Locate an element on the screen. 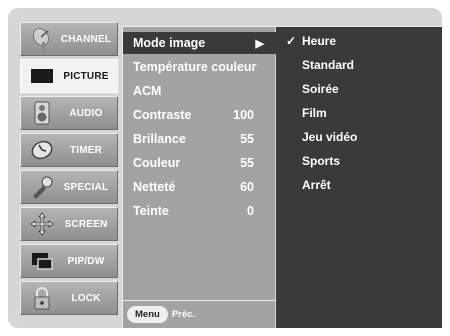  sidebar-item-channel: CHANNEL is located at coordinates (69, 39).